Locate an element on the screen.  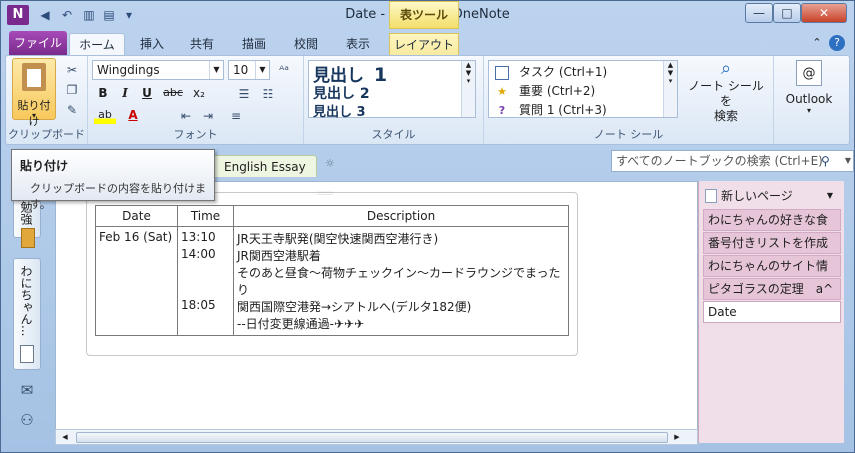
minimize-button: — is located at coordinates (759, 13).